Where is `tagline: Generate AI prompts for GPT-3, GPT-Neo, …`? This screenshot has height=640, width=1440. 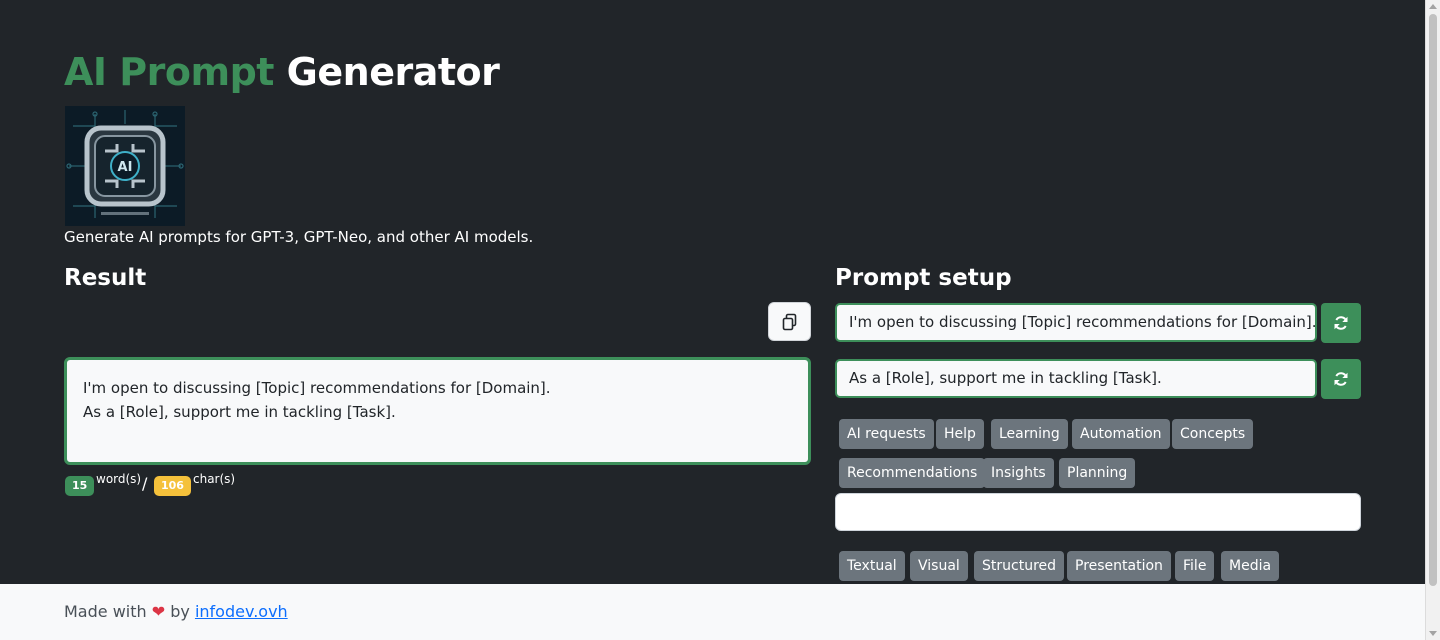
tagline: Generate AI prompts for GPT-3, GPT-Neo, … is located at coordinates (299, 237).